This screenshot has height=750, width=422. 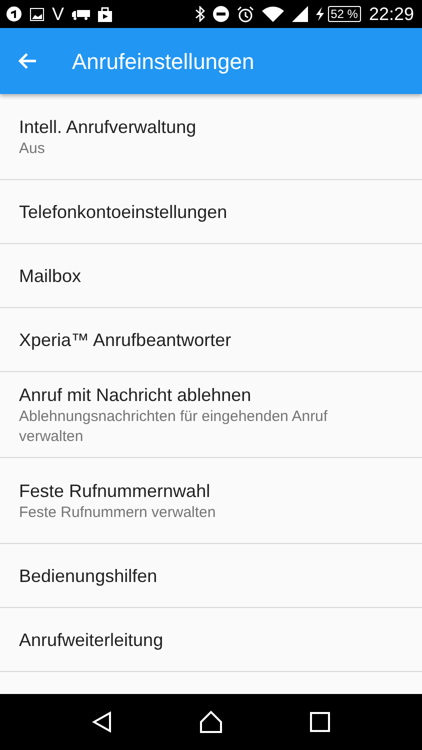 What do you see at coordinates (108, 127) in the screenshot?
I see `item-title: Intell. Anrufverwaltung` at bounding box center [108, 127].